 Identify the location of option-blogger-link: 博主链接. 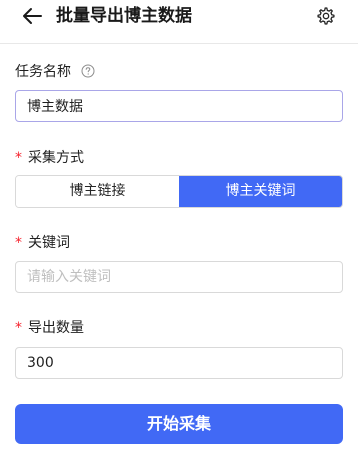
(97, 191).